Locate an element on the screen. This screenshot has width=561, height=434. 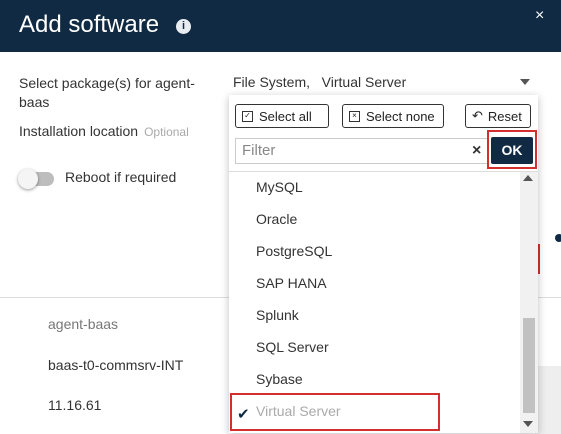
option-item: Sybase is located at coordinates (279, 379).